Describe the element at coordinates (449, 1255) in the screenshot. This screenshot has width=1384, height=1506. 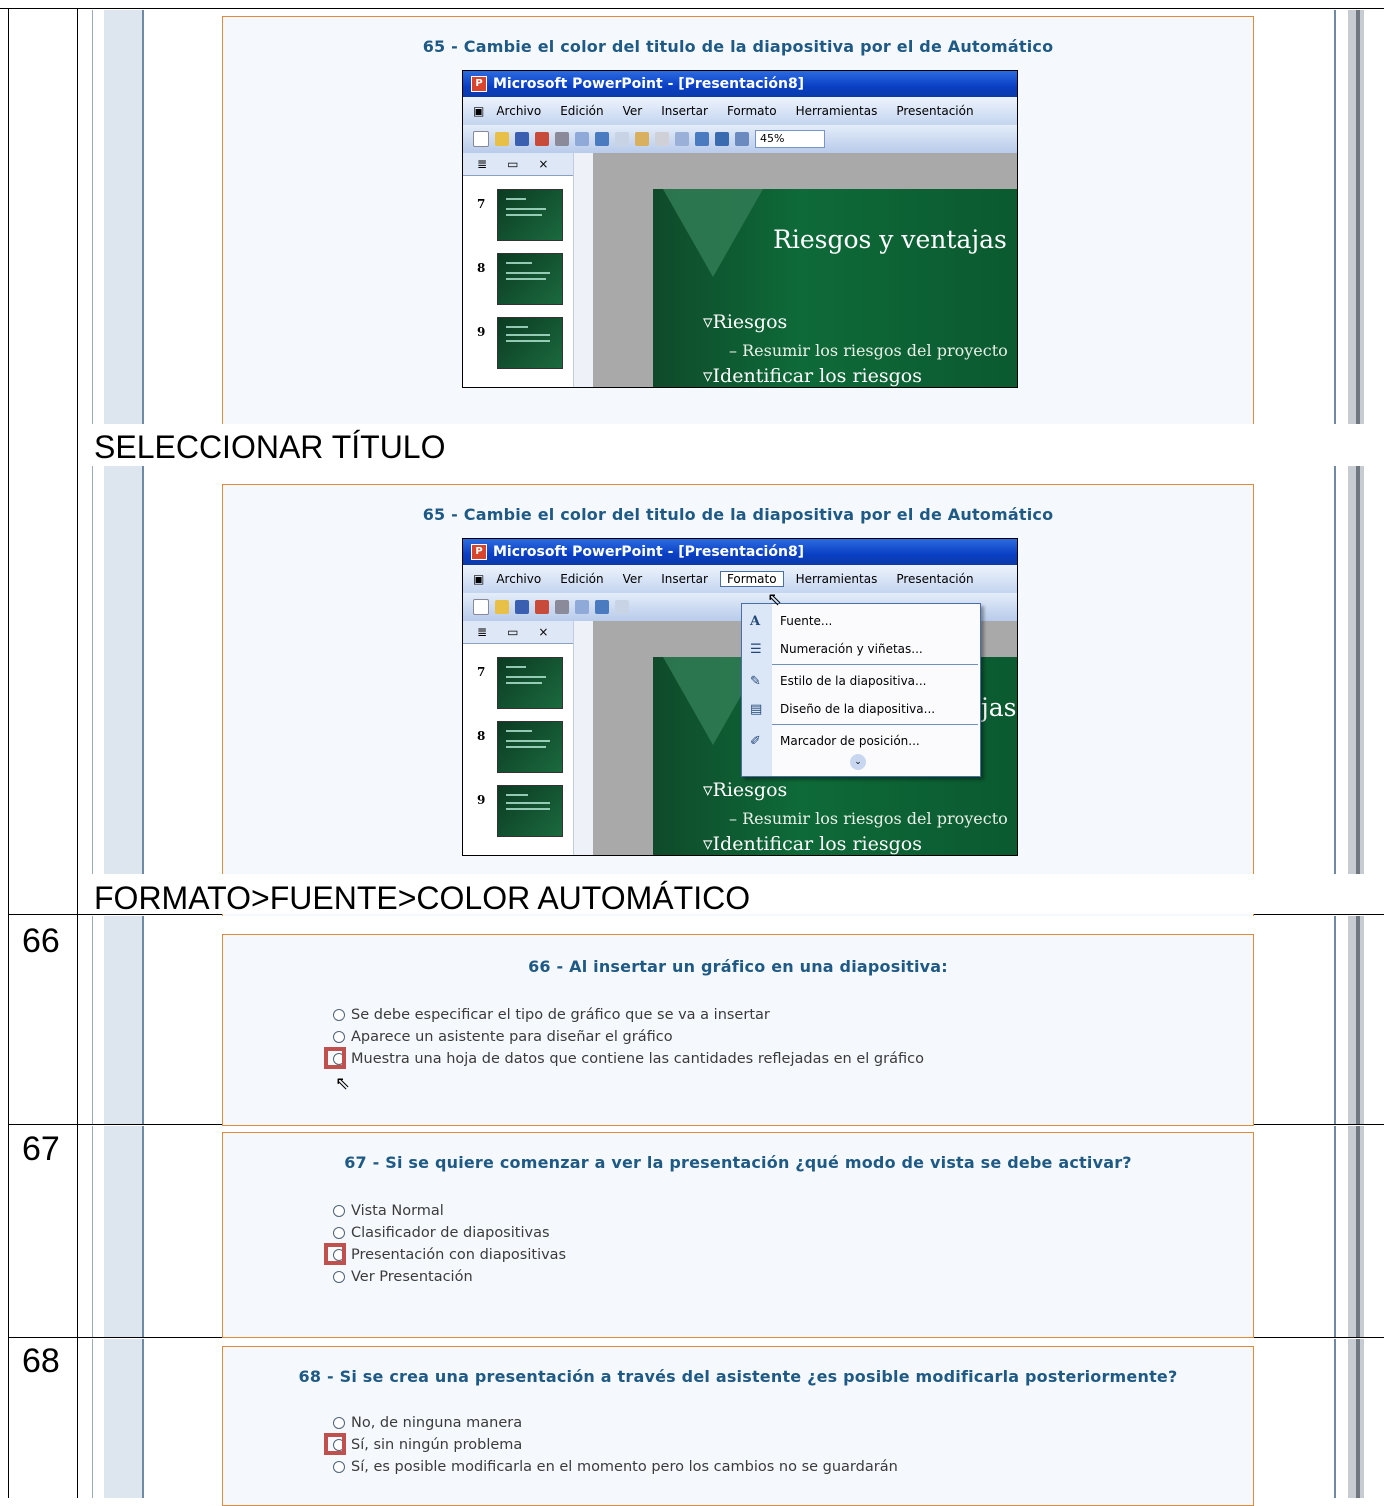
I see `q67-option-3: Presentación con diapositivas` at that location.